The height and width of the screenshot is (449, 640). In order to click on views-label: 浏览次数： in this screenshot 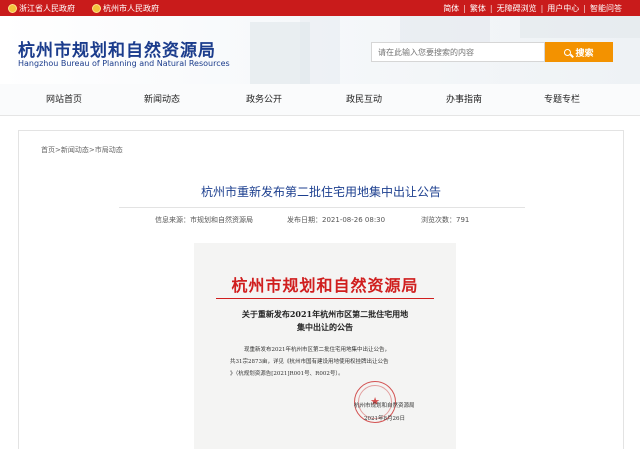, I will do `click(438, 220)`.